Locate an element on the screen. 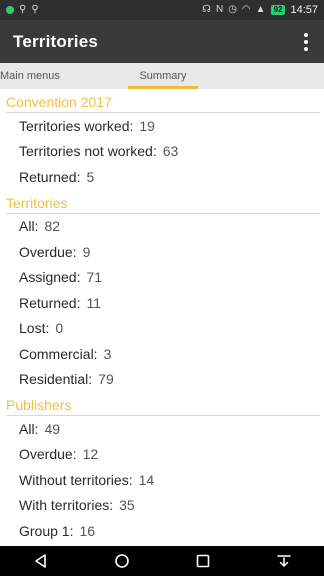 The height and width of the screenshot is (576, 324). list-item: All: 82 is located at coordinates (162, 227).